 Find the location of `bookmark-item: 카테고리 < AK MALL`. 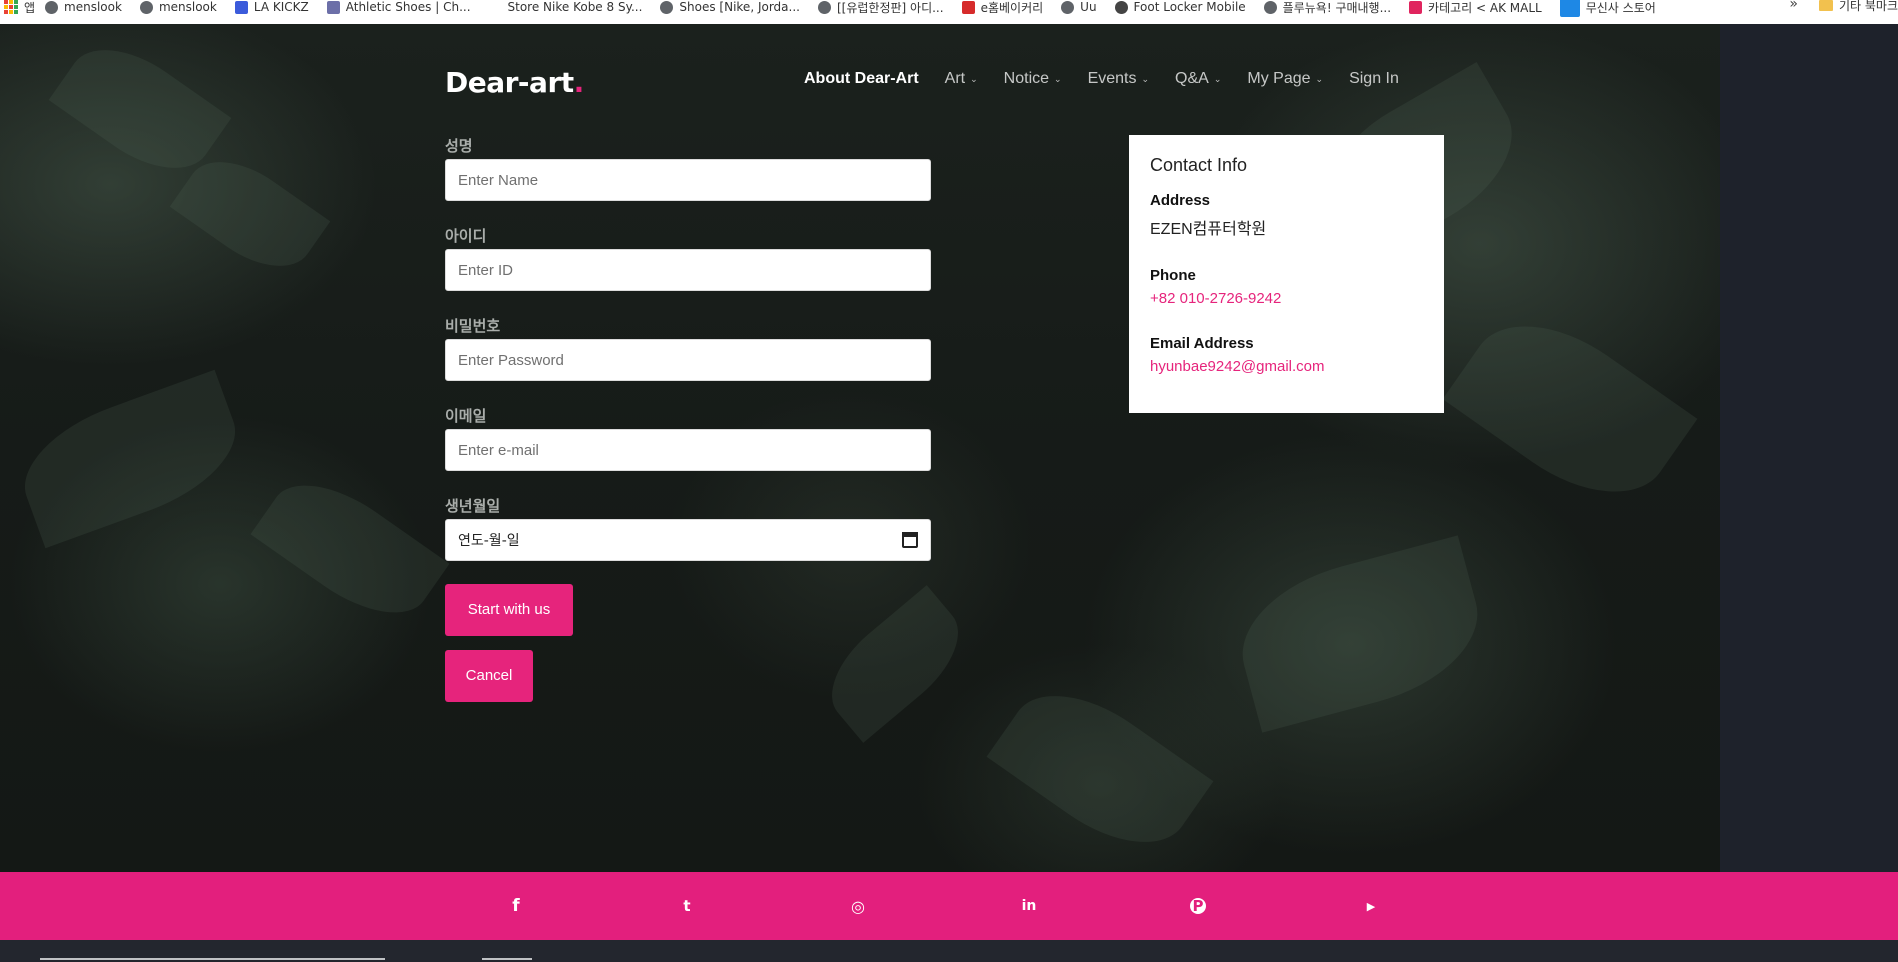

bookmark-item: 카테고리 < AK MALL is located at coordinates (1475, 8).